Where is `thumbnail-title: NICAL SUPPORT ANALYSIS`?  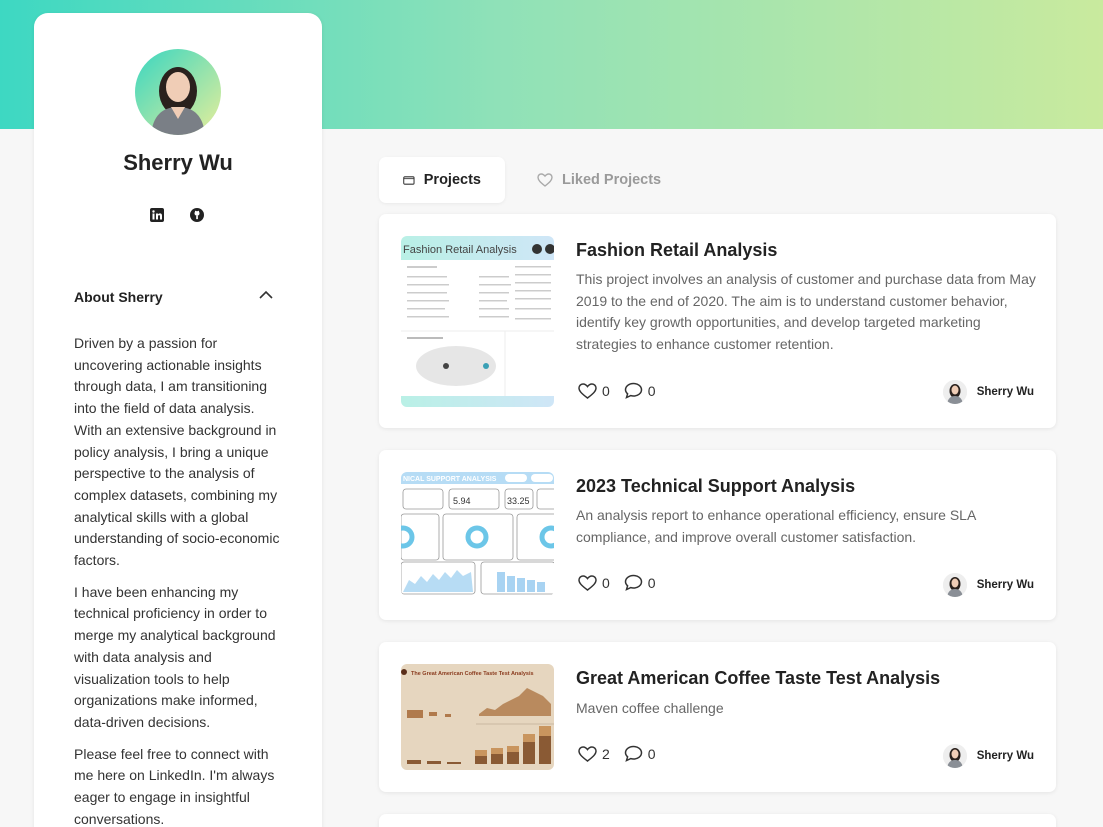
thumbnail-title: NICAL SUPPORT ANALYSIS is located at coordinates (450, 479).